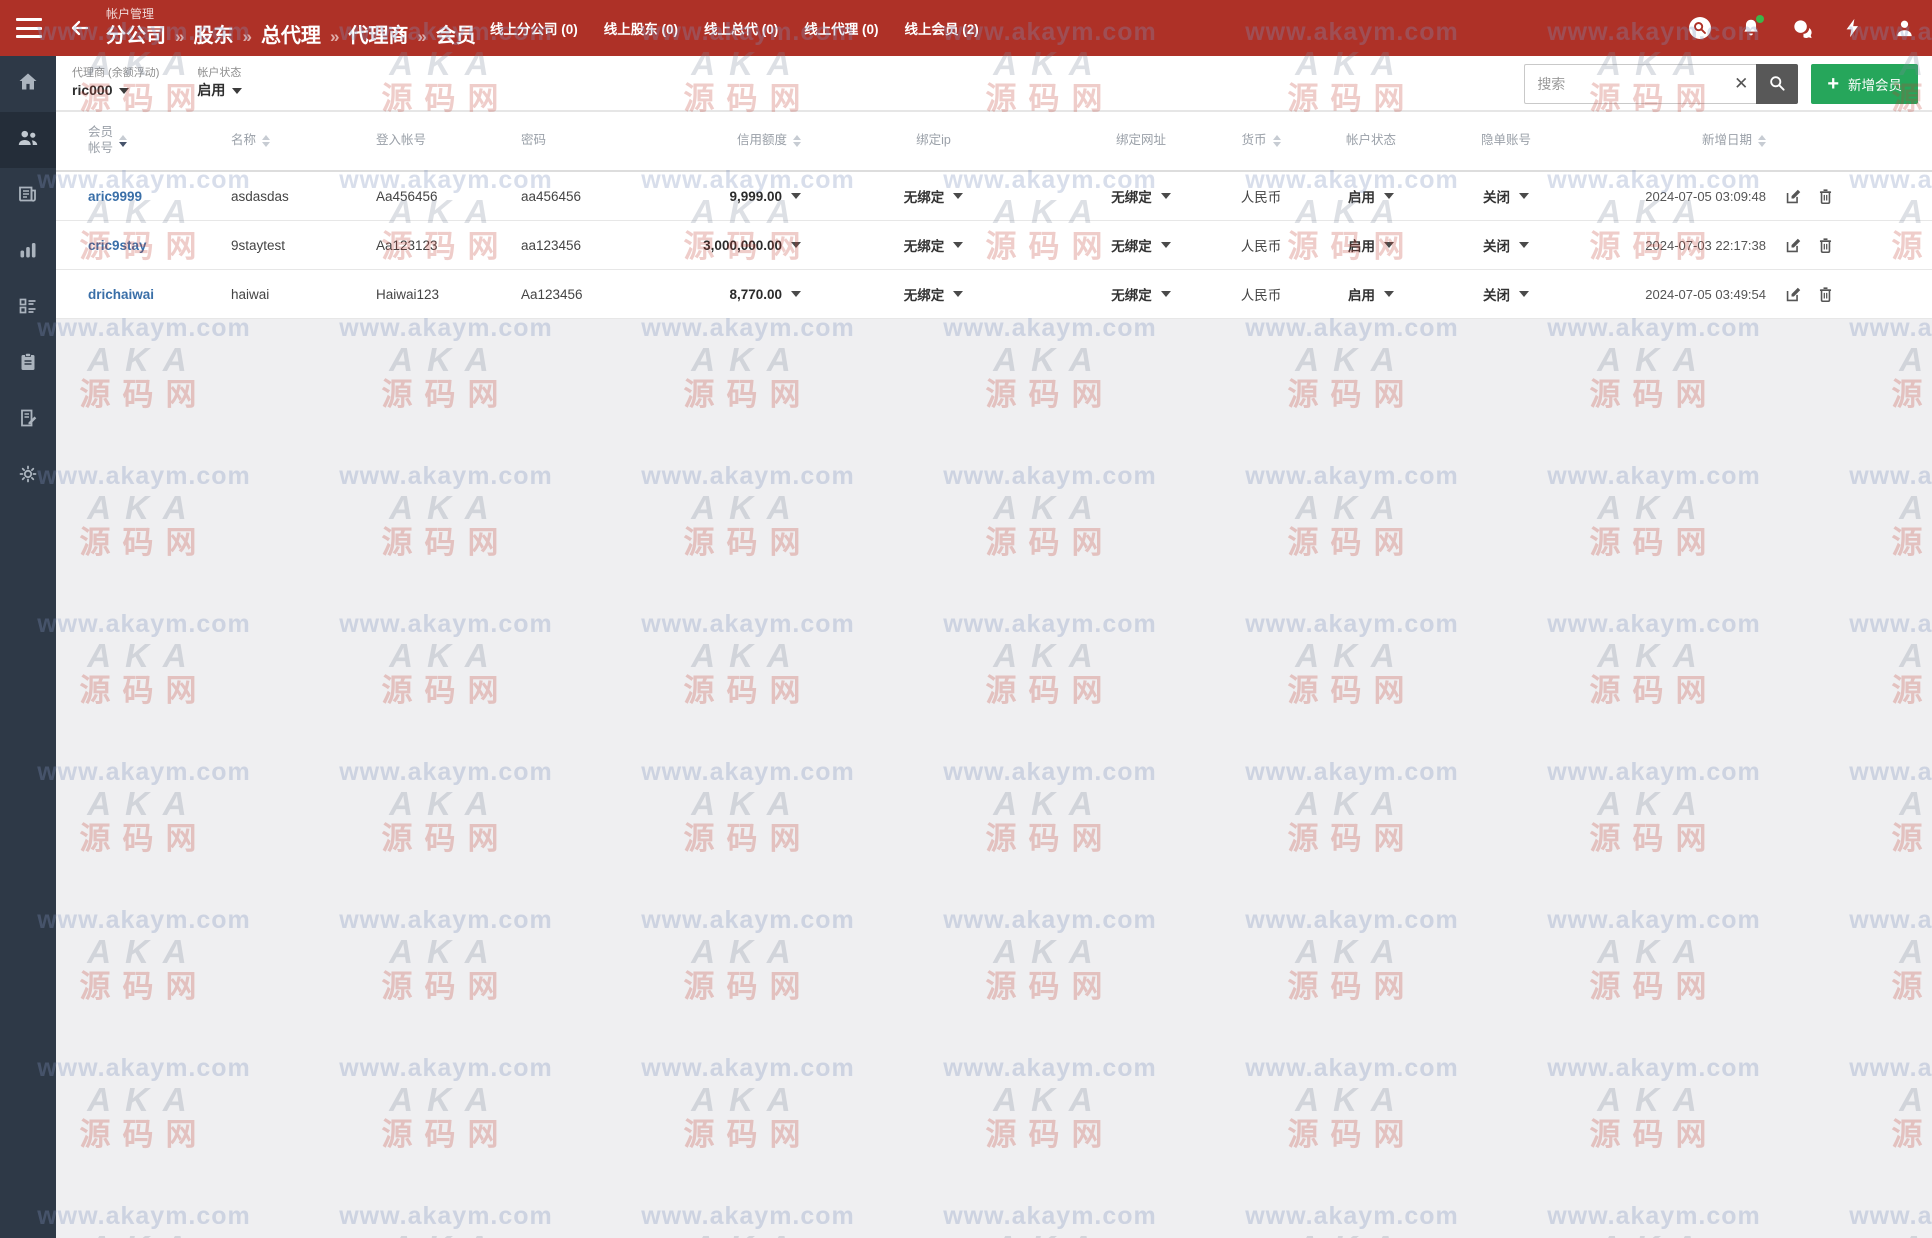 The image size is (1932, 1238). Describe the element at coordinates (28, 420) in the screenshot. I see `sidebar-item-report-edit` at that location.